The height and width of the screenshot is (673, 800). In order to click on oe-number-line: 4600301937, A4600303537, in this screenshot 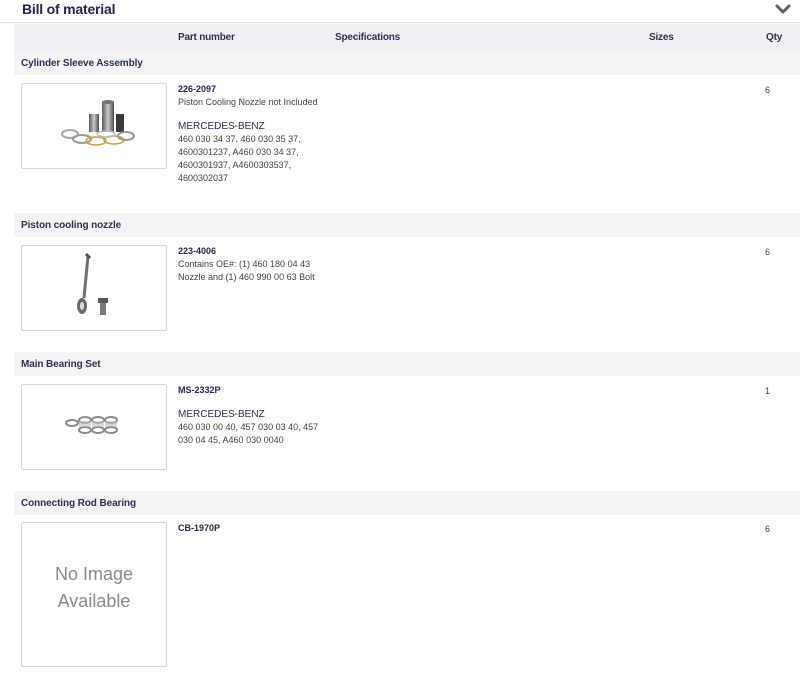, I will do `click(235, 165)`.